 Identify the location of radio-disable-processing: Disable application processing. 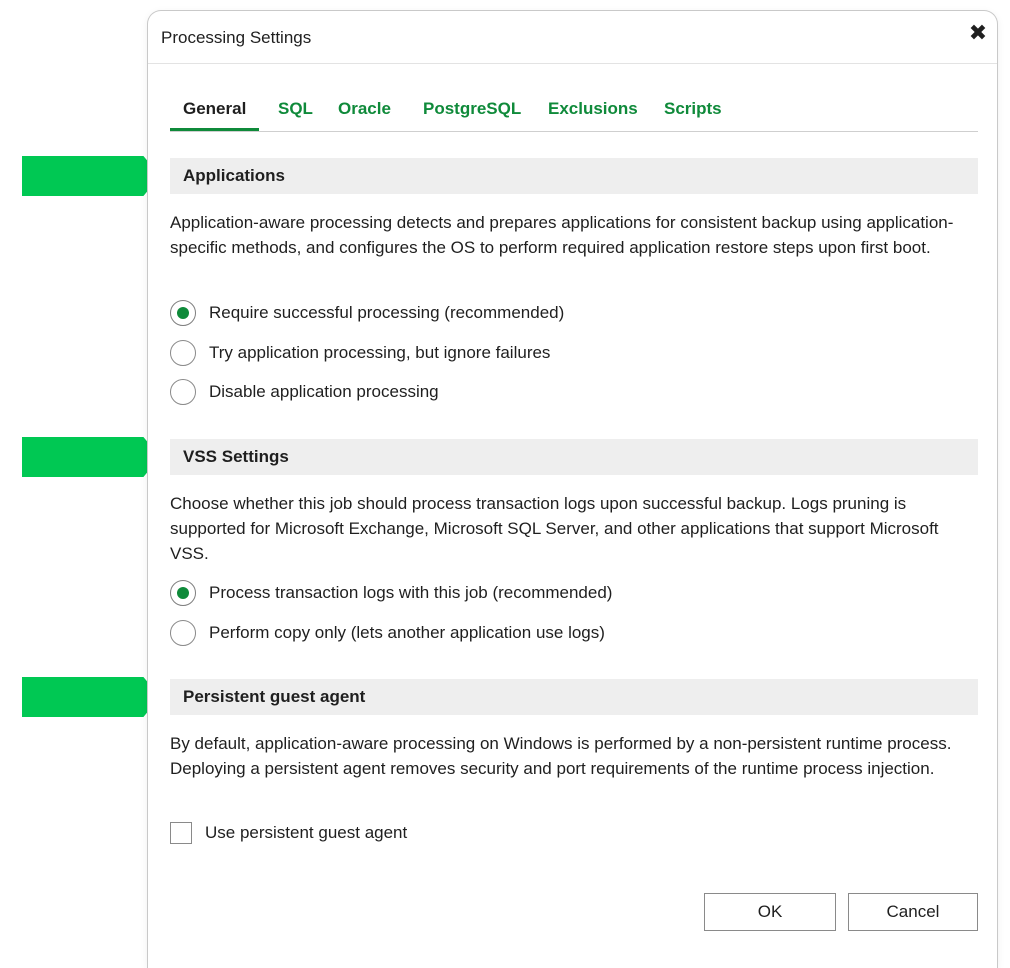
(304, 392).